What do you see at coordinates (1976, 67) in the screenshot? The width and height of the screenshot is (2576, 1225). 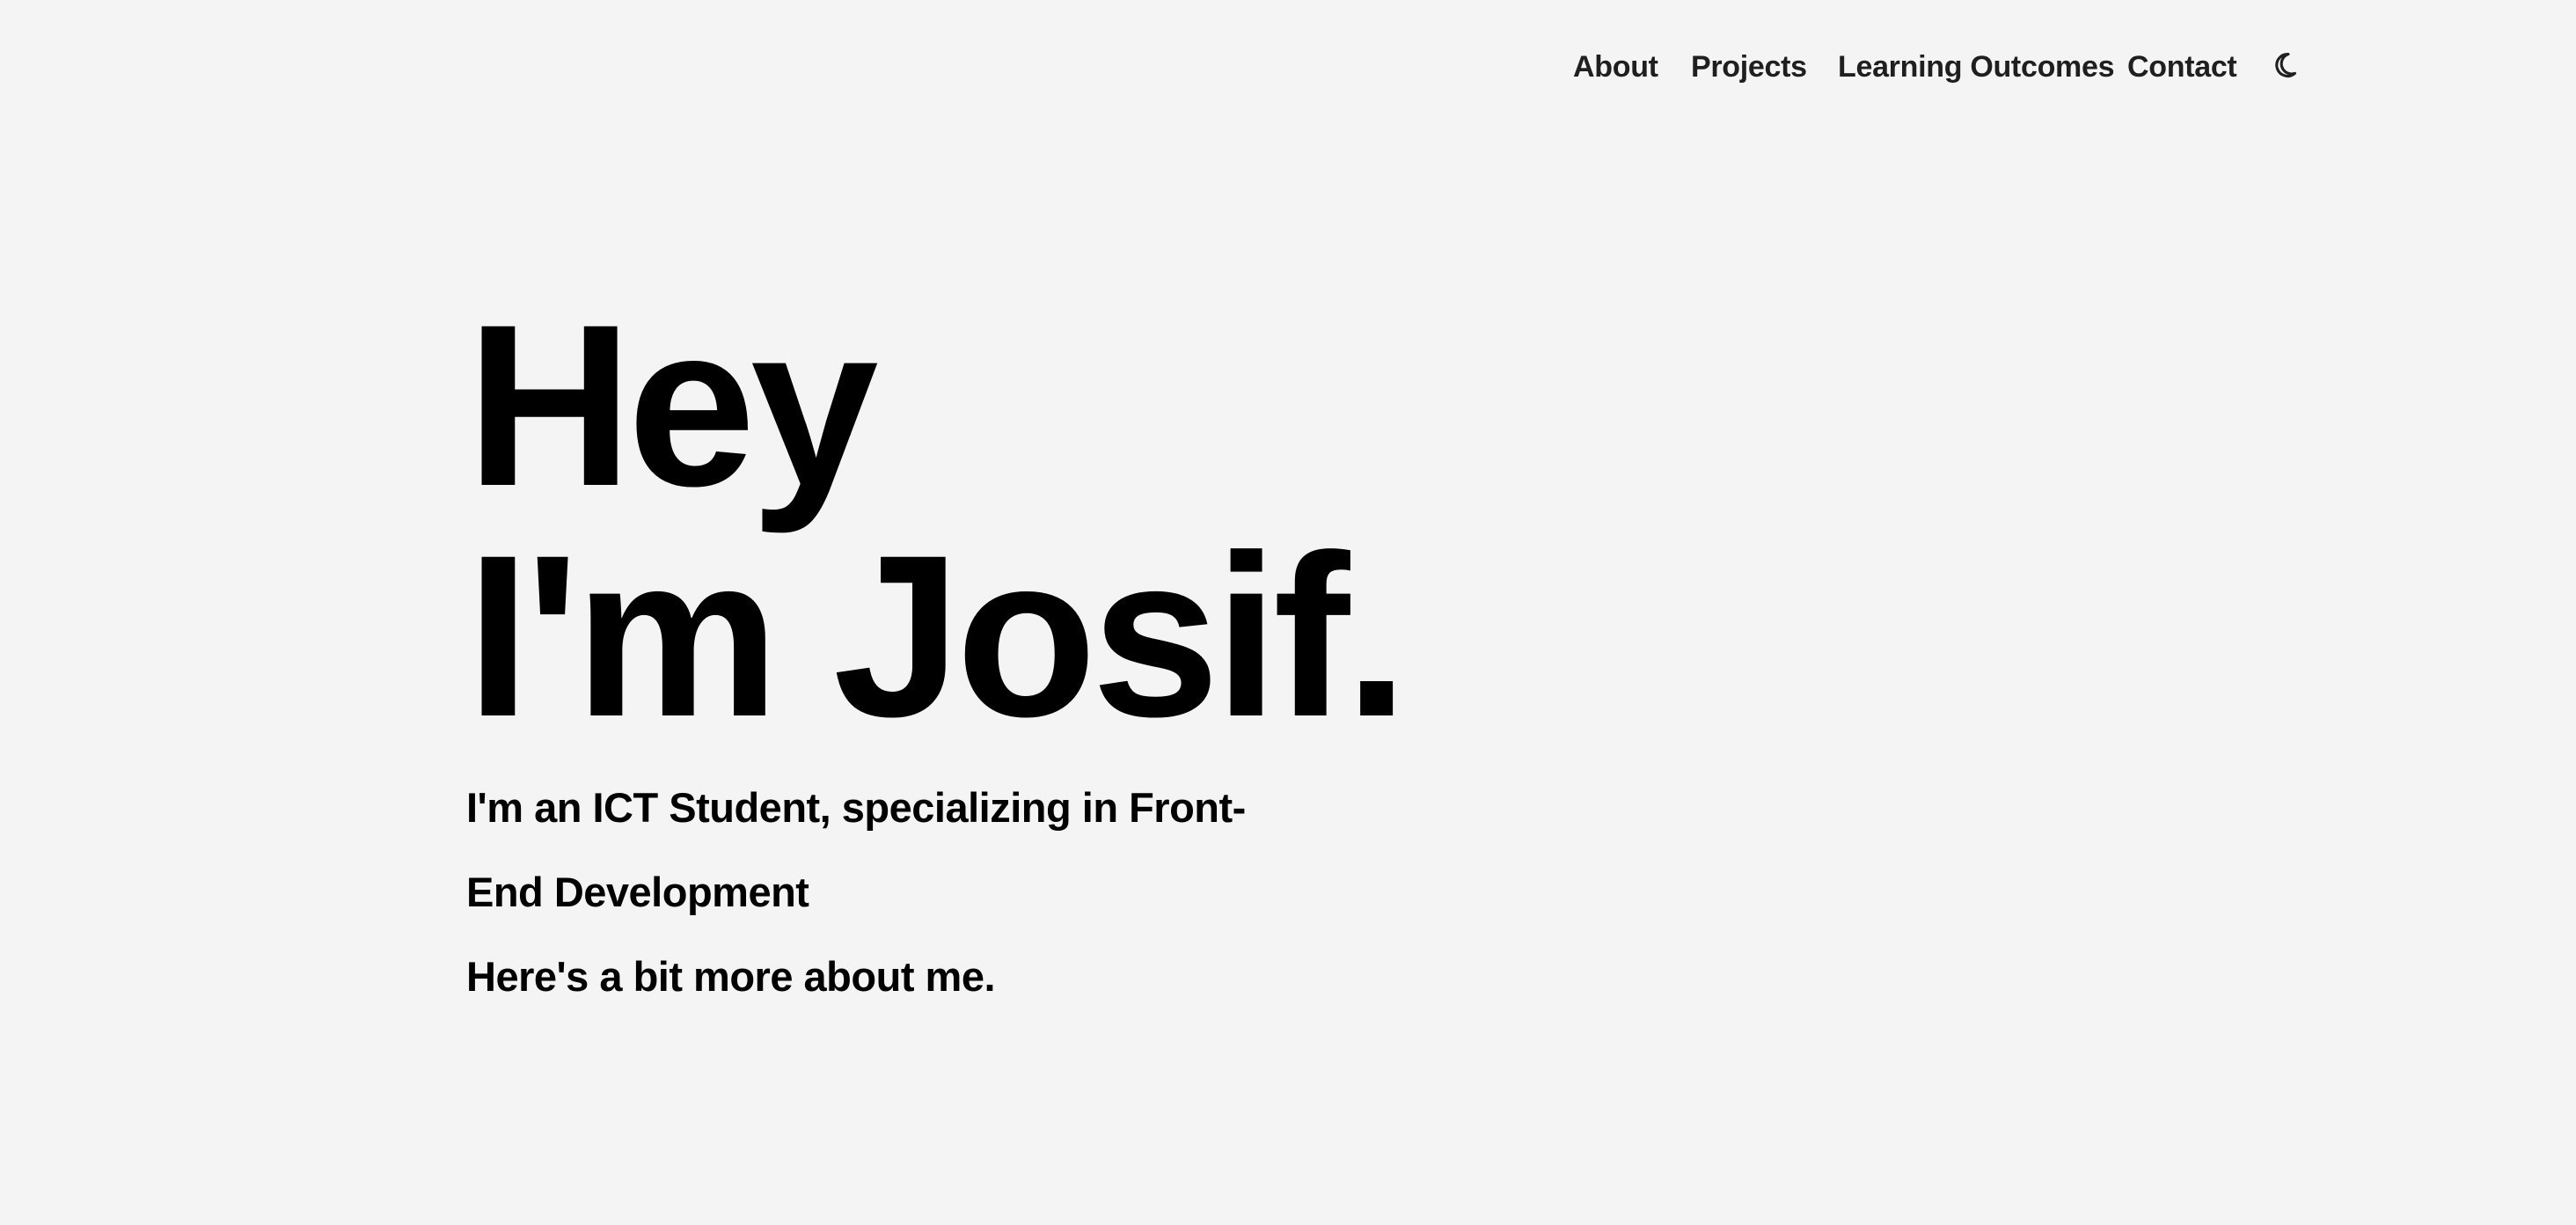 I see `nav-link-learning-outcomes: Learning Outcomes` at bounding box center [1976, 67].